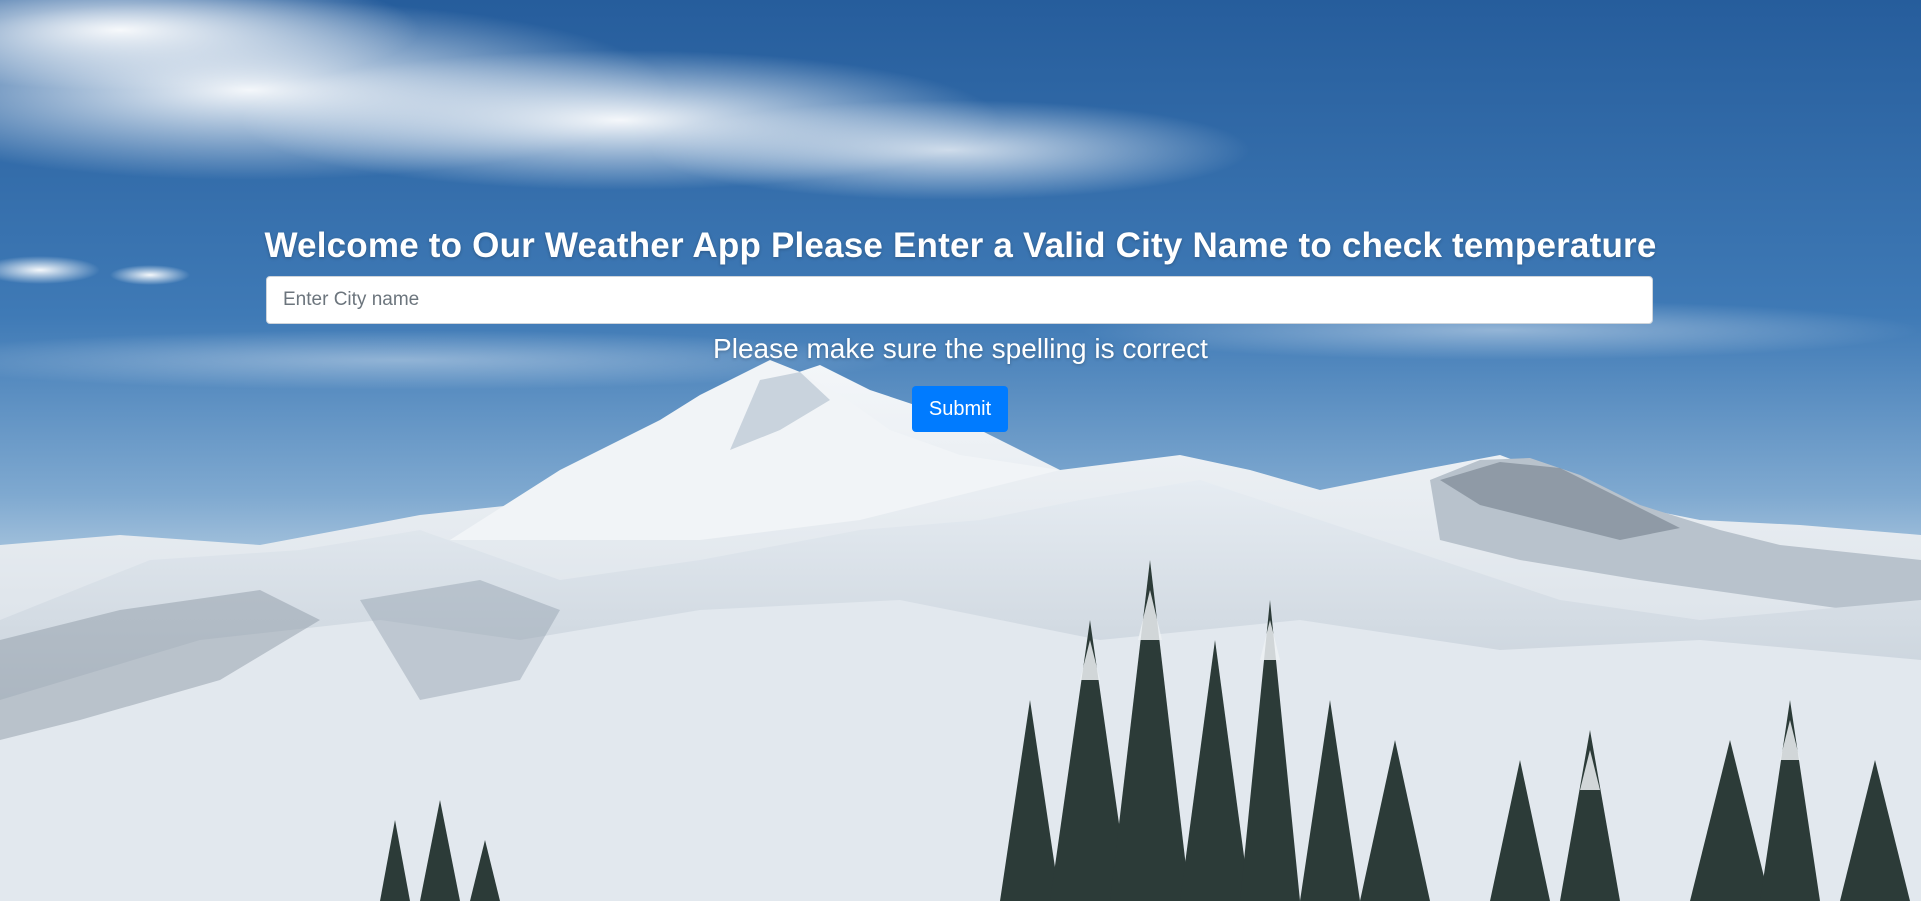  Describe the element at coordinates (960, 409) in the screenshot. I see `submit-button: Submit` at that location.